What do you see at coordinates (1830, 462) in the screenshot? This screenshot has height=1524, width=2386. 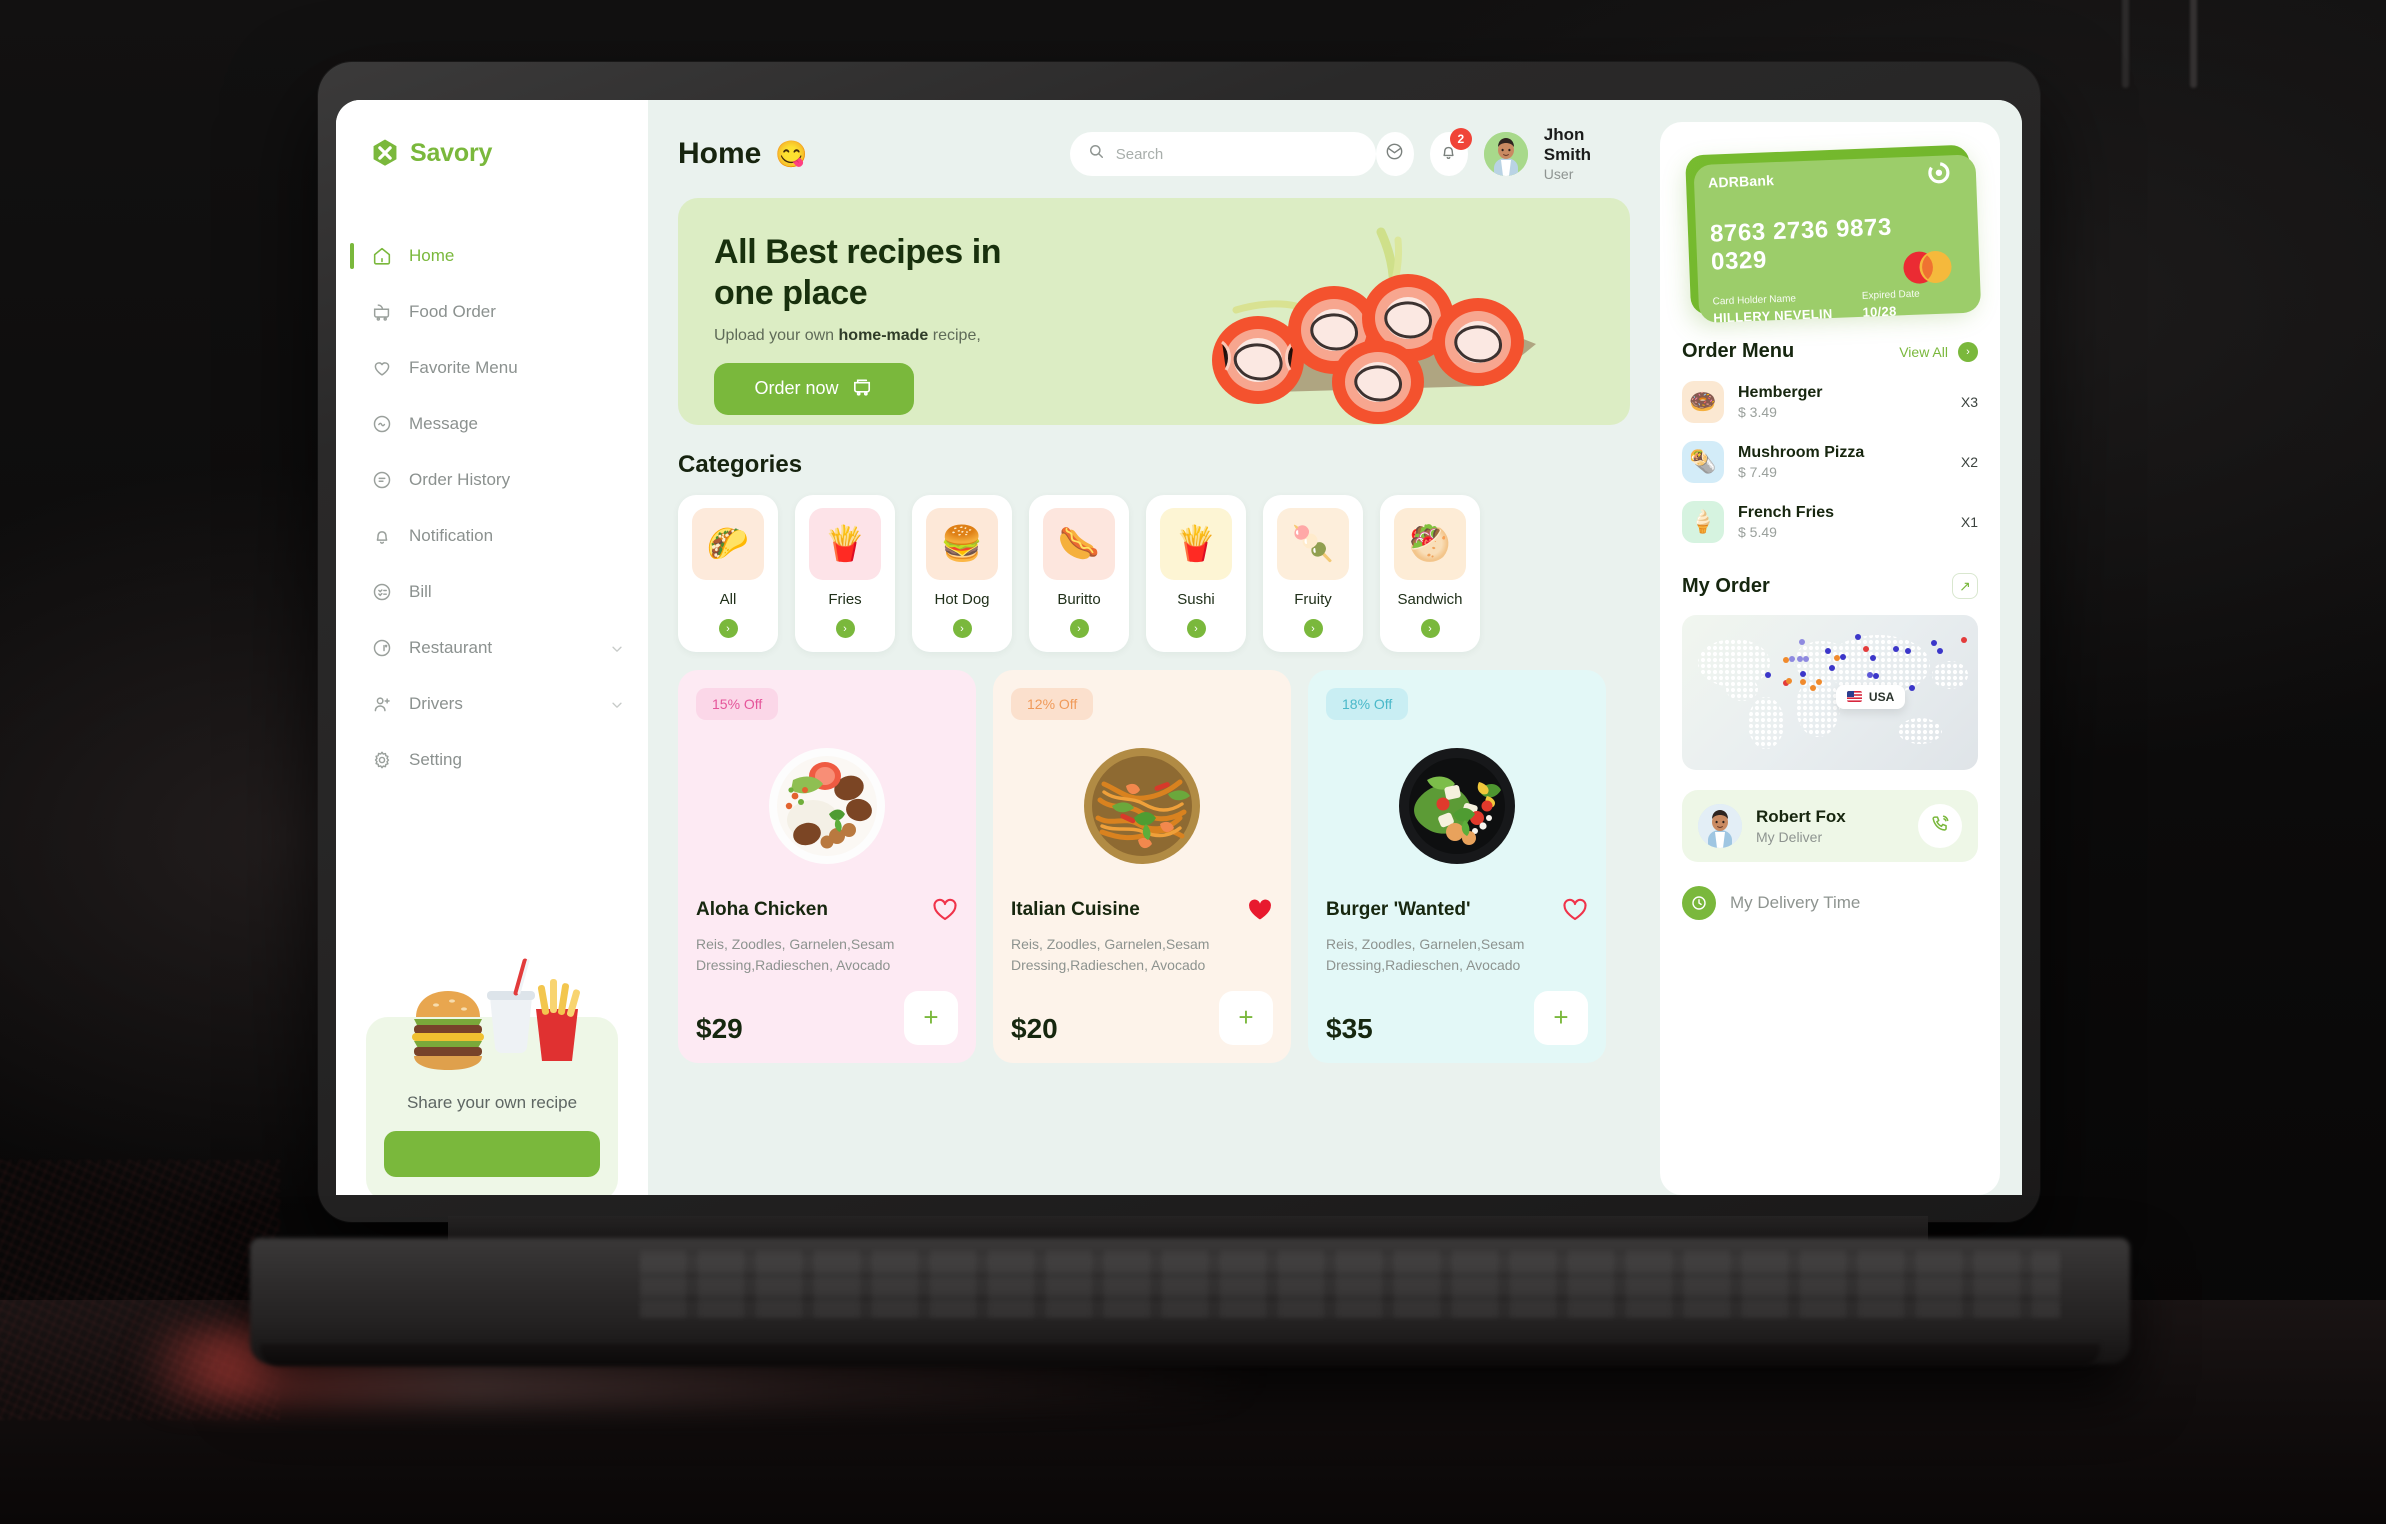 I see `order-menu-item: 🌯 Mushroom Pizza $ 7.49 X2` at bounding box center [1830, 462].